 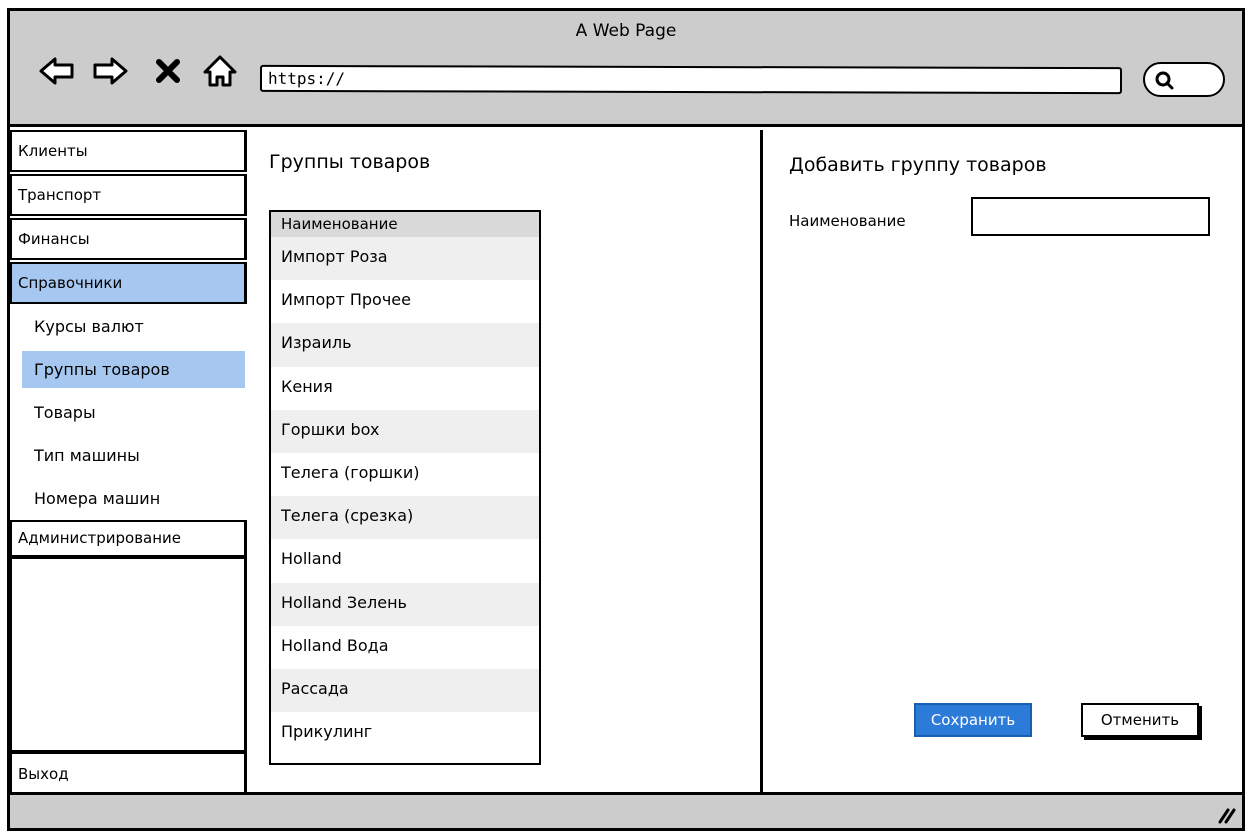 What do you see at coordinates (405, 604) in the screenshot?
I see `list-item: Holland Зелень` at bounding box center [405, 604].